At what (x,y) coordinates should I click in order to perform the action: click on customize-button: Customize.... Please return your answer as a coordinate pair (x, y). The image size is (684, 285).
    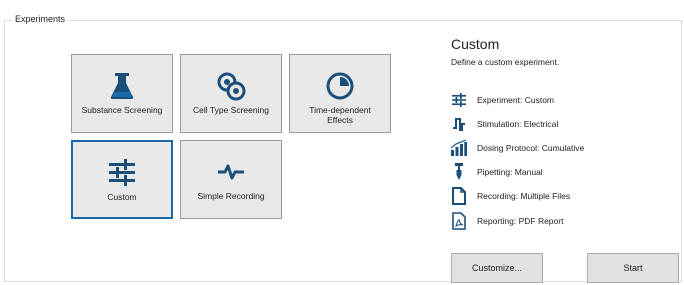
    Looking at the image, I should click on (497, 268).